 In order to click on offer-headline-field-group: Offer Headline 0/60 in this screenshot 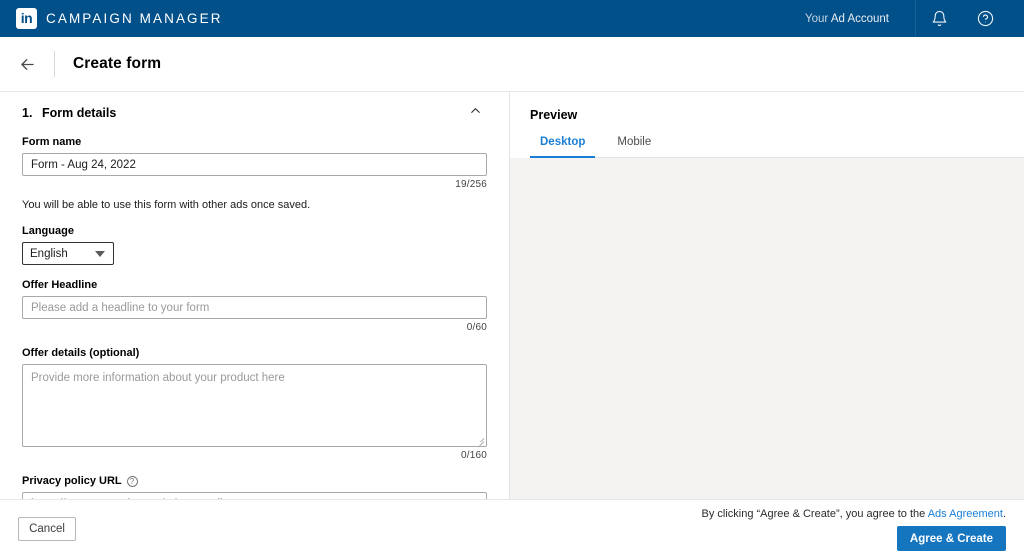, I will do `click(254, 306)`.